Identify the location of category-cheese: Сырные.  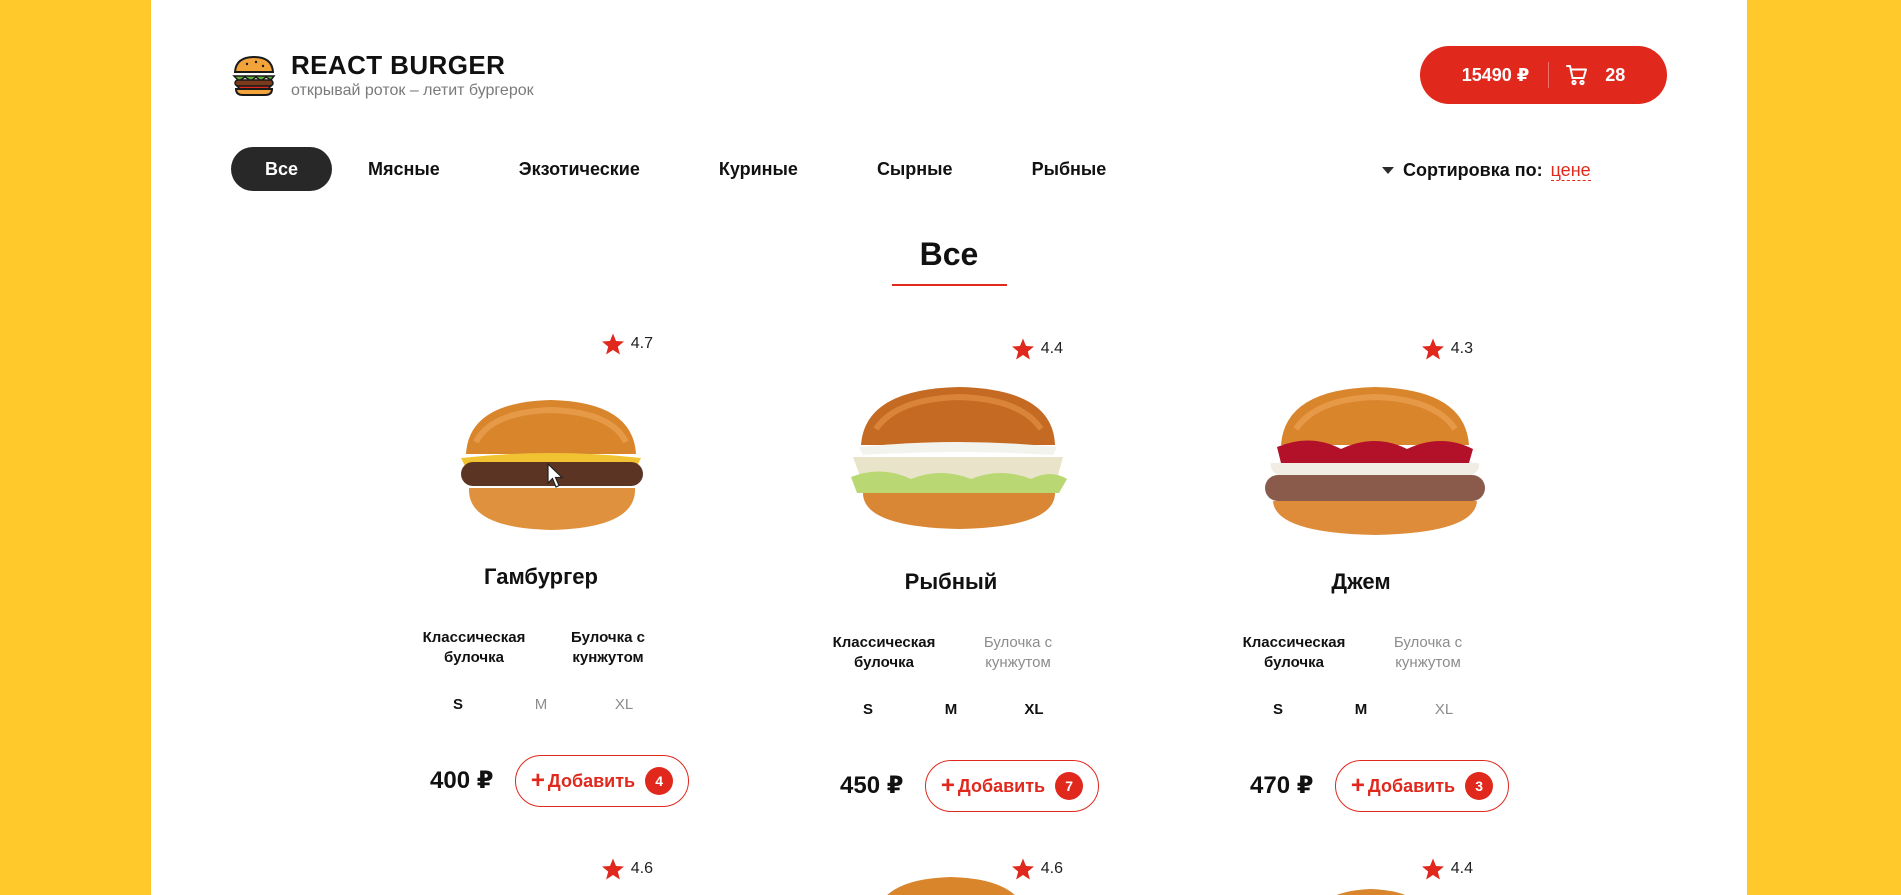
(915, 169).